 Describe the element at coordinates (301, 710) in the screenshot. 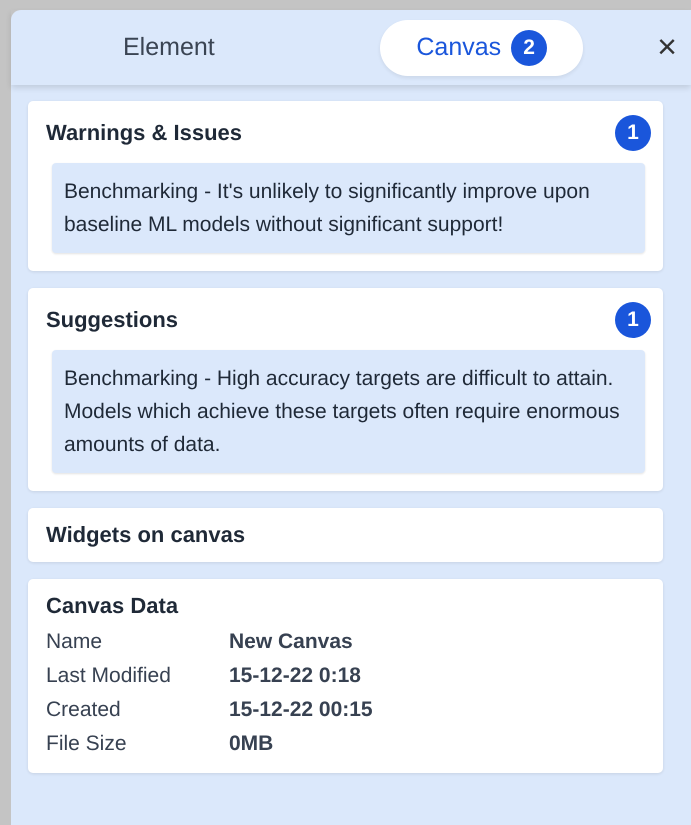

I see `field-value: 15-12-22 00:15` at that location.